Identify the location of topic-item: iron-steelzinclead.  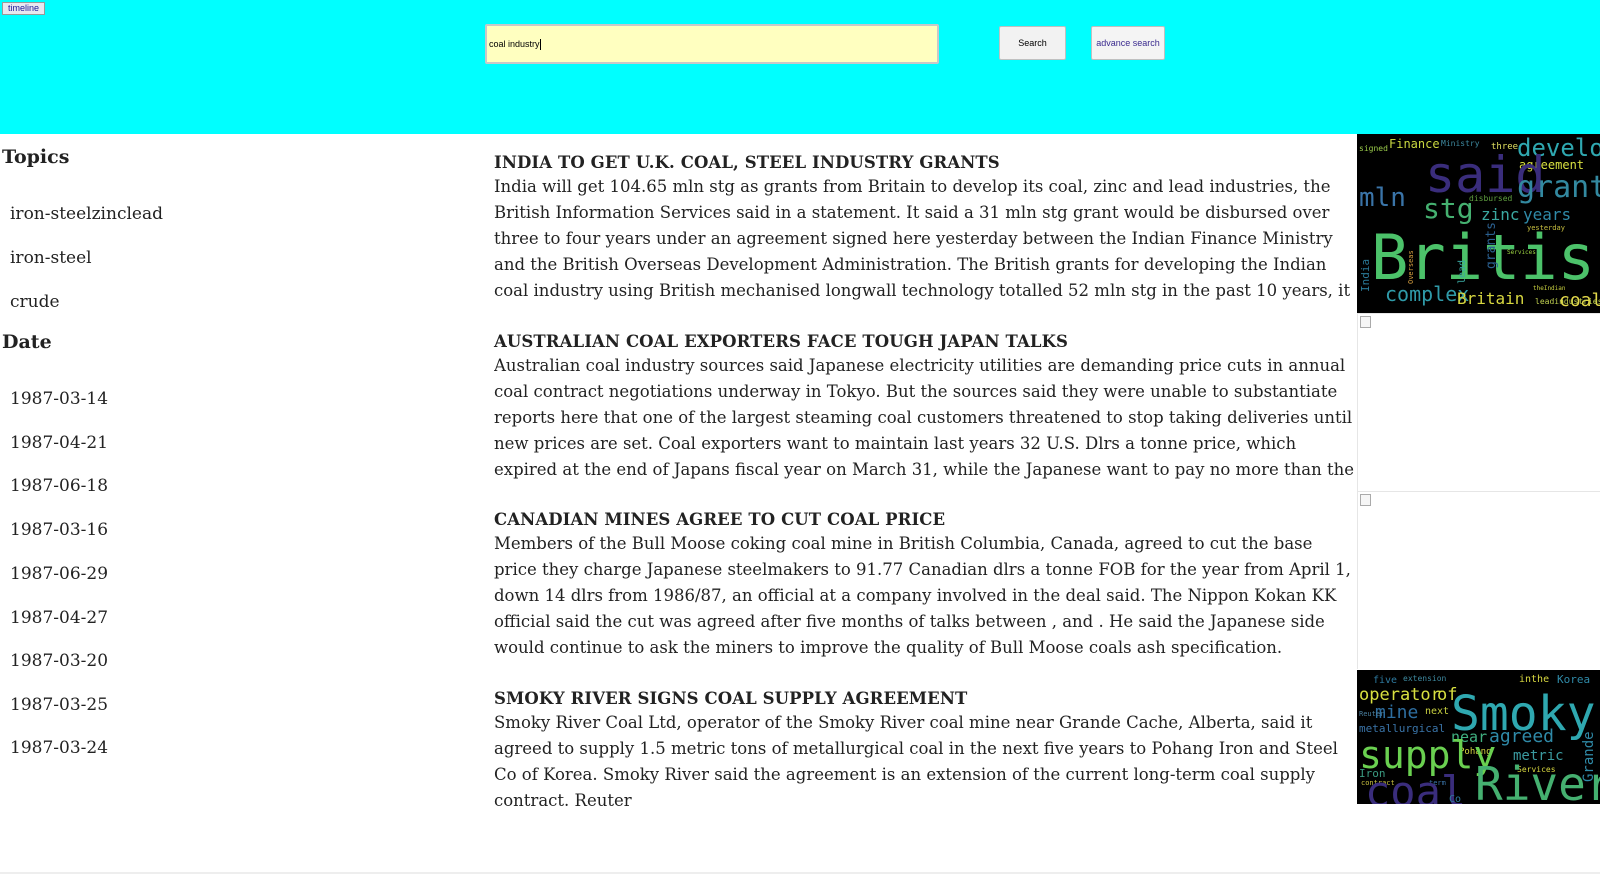
(86, 214).